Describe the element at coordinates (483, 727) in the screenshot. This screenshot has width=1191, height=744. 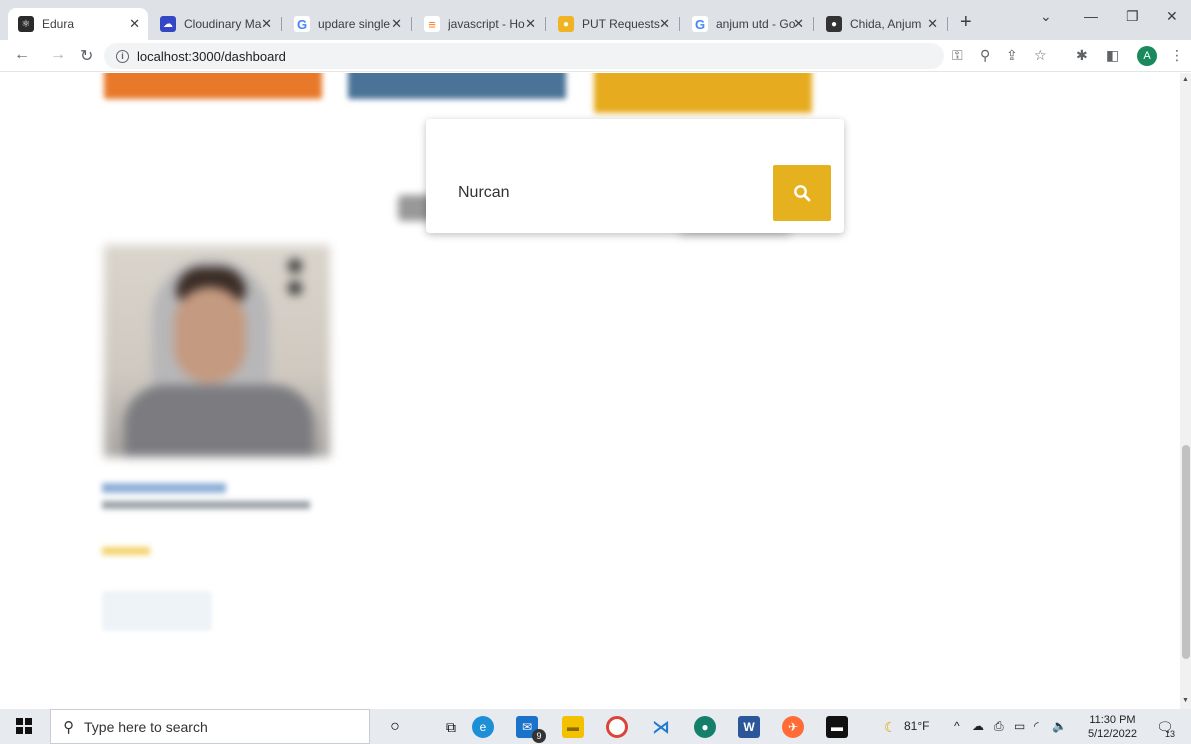
I see `edge-icon: e` at that location.